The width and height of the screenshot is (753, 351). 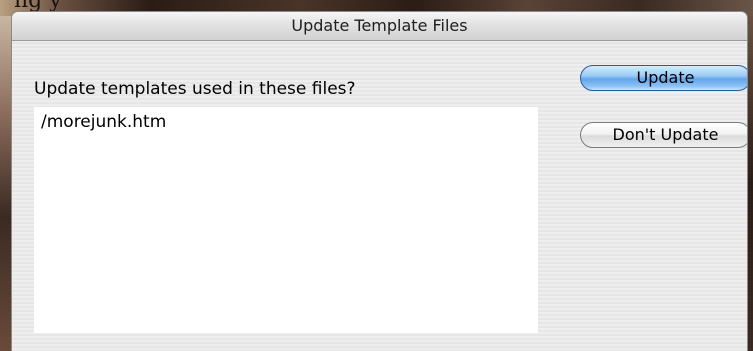 I want to click on dialog-titlebar: Update Template Files, so click(x=379, y=26).